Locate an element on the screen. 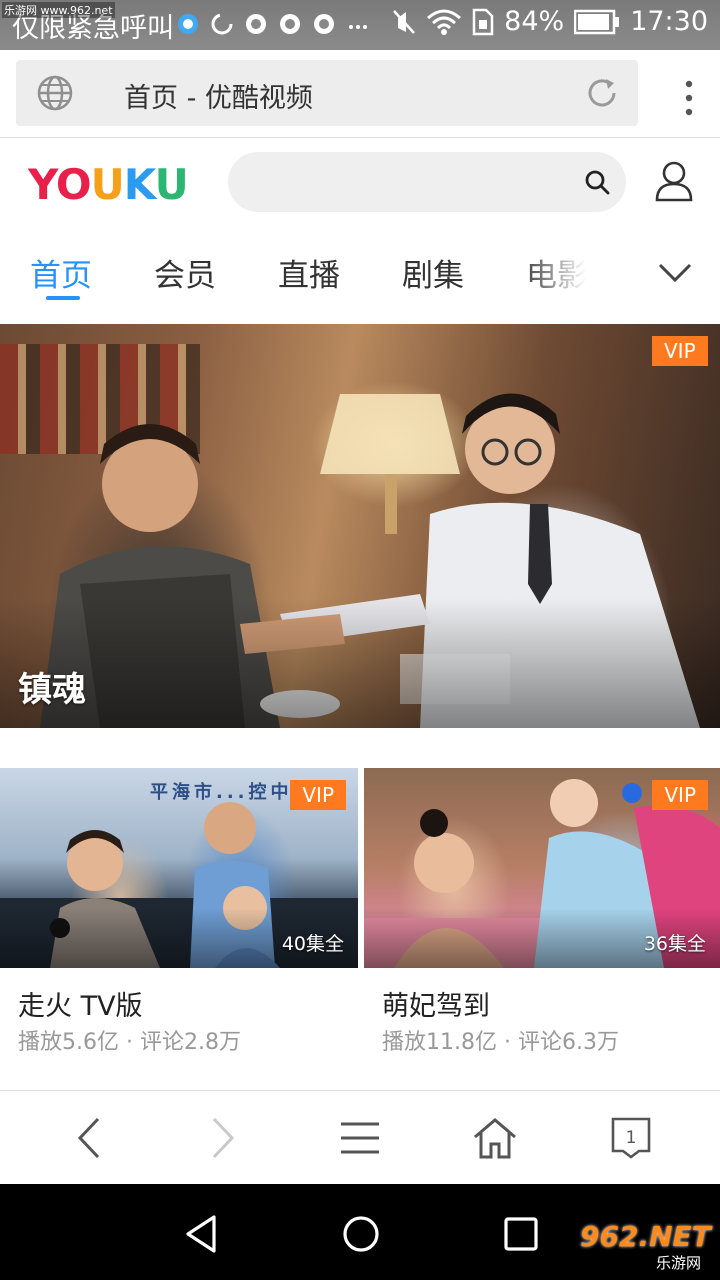 The height and width of the screenshot is (1280, 720). url-field: 首页 - 优酷视频 is located at coordinates (327, 93).